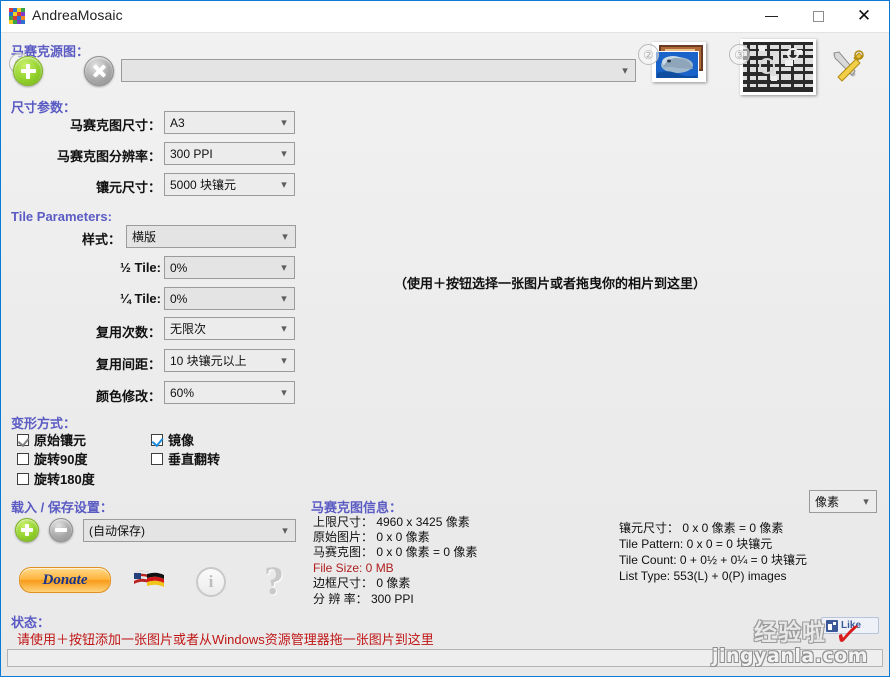 Image resolution: width=890 pixels, height=677 pixels. I want to click on mosaic-resolution-select: 300 PPI ▾, so click(229, 153).